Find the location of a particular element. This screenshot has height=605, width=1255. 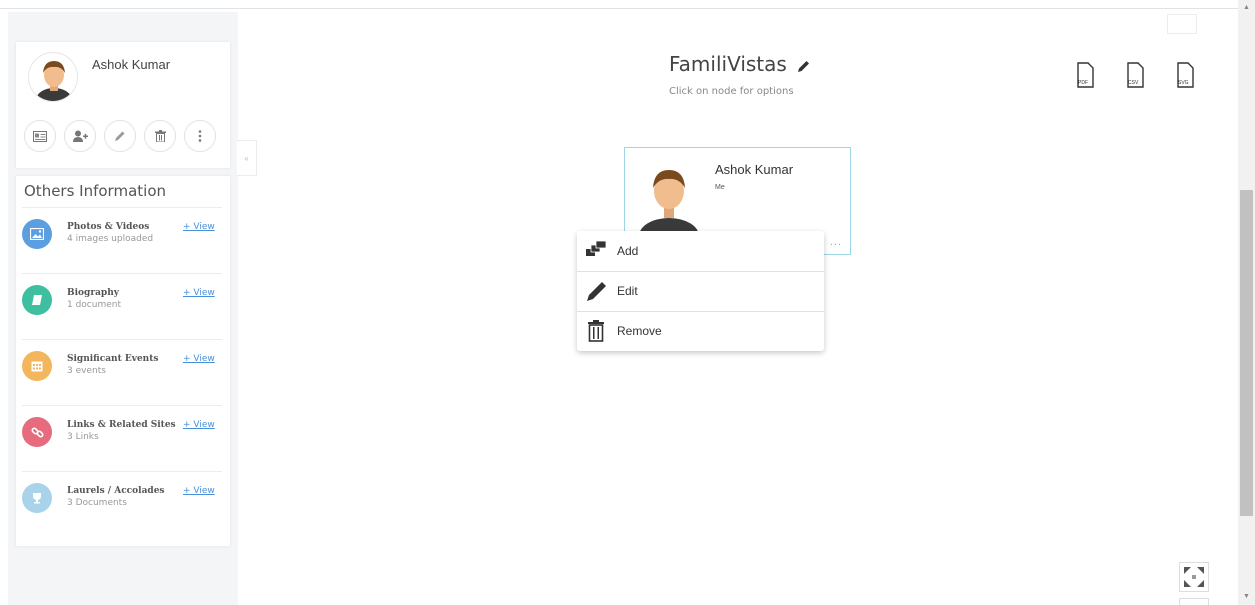

csv-file-icon: CSV is located at coordinates (1135, 75).